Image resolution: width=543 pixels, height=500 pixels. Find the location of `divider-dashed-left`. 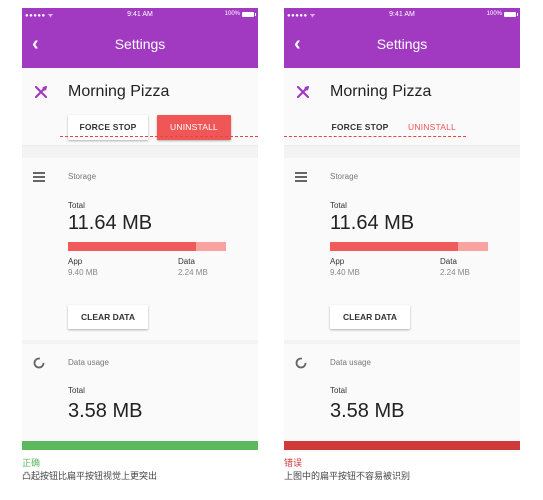

divider-dashed-left is located at coordinates (159, 136).